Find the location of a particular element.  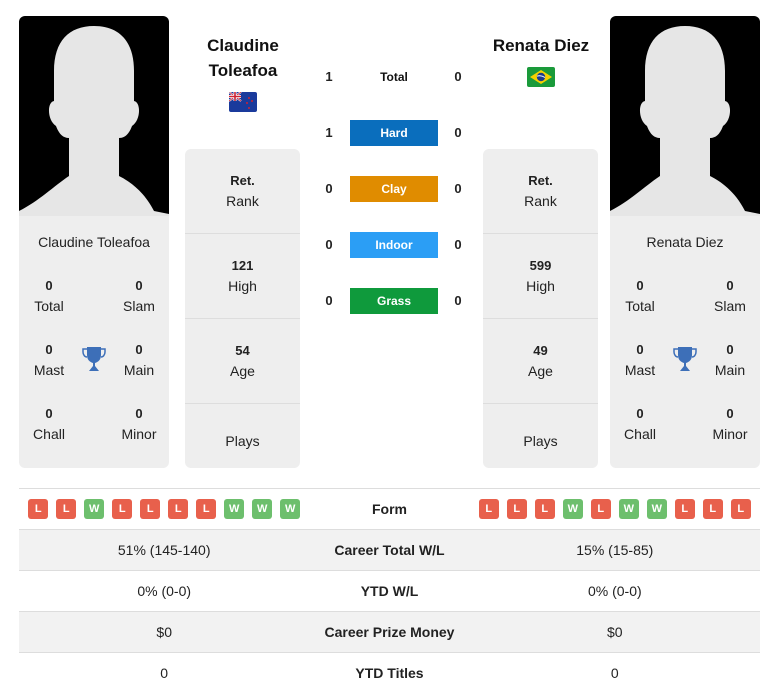

ytd-titles-row: 0 YTD Titles 0 is located at coordinates (389, 673).